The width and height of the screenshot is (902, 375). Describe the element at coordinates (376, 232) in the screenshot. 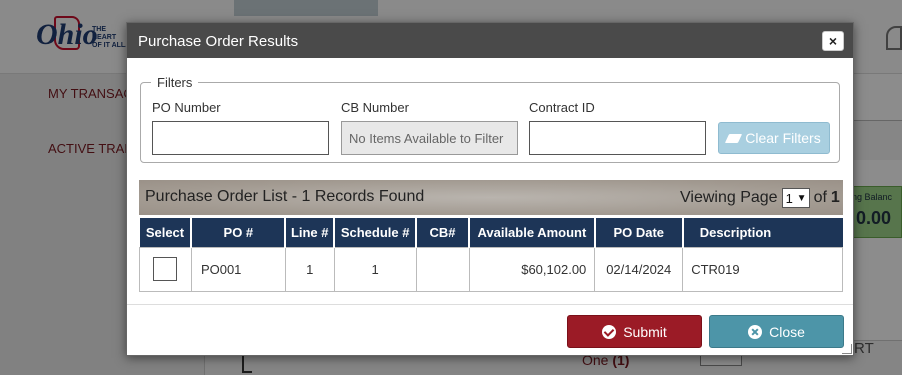

I see `column-header-schedule: Schedule #` at that location.